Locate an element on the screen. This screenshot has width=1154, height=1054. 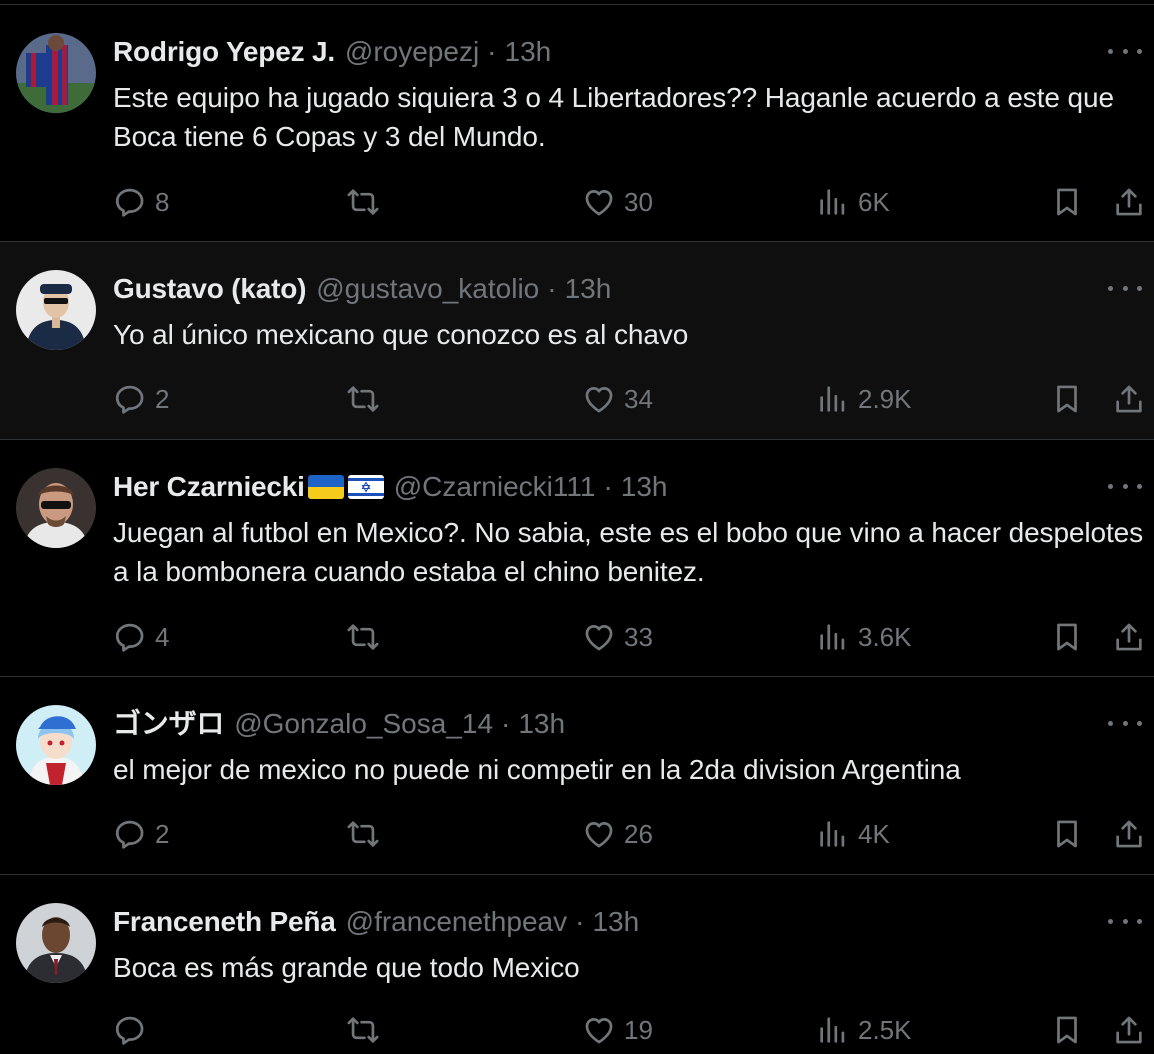
author-name: Gustavo (kato) is located at coordinates (209, 289).